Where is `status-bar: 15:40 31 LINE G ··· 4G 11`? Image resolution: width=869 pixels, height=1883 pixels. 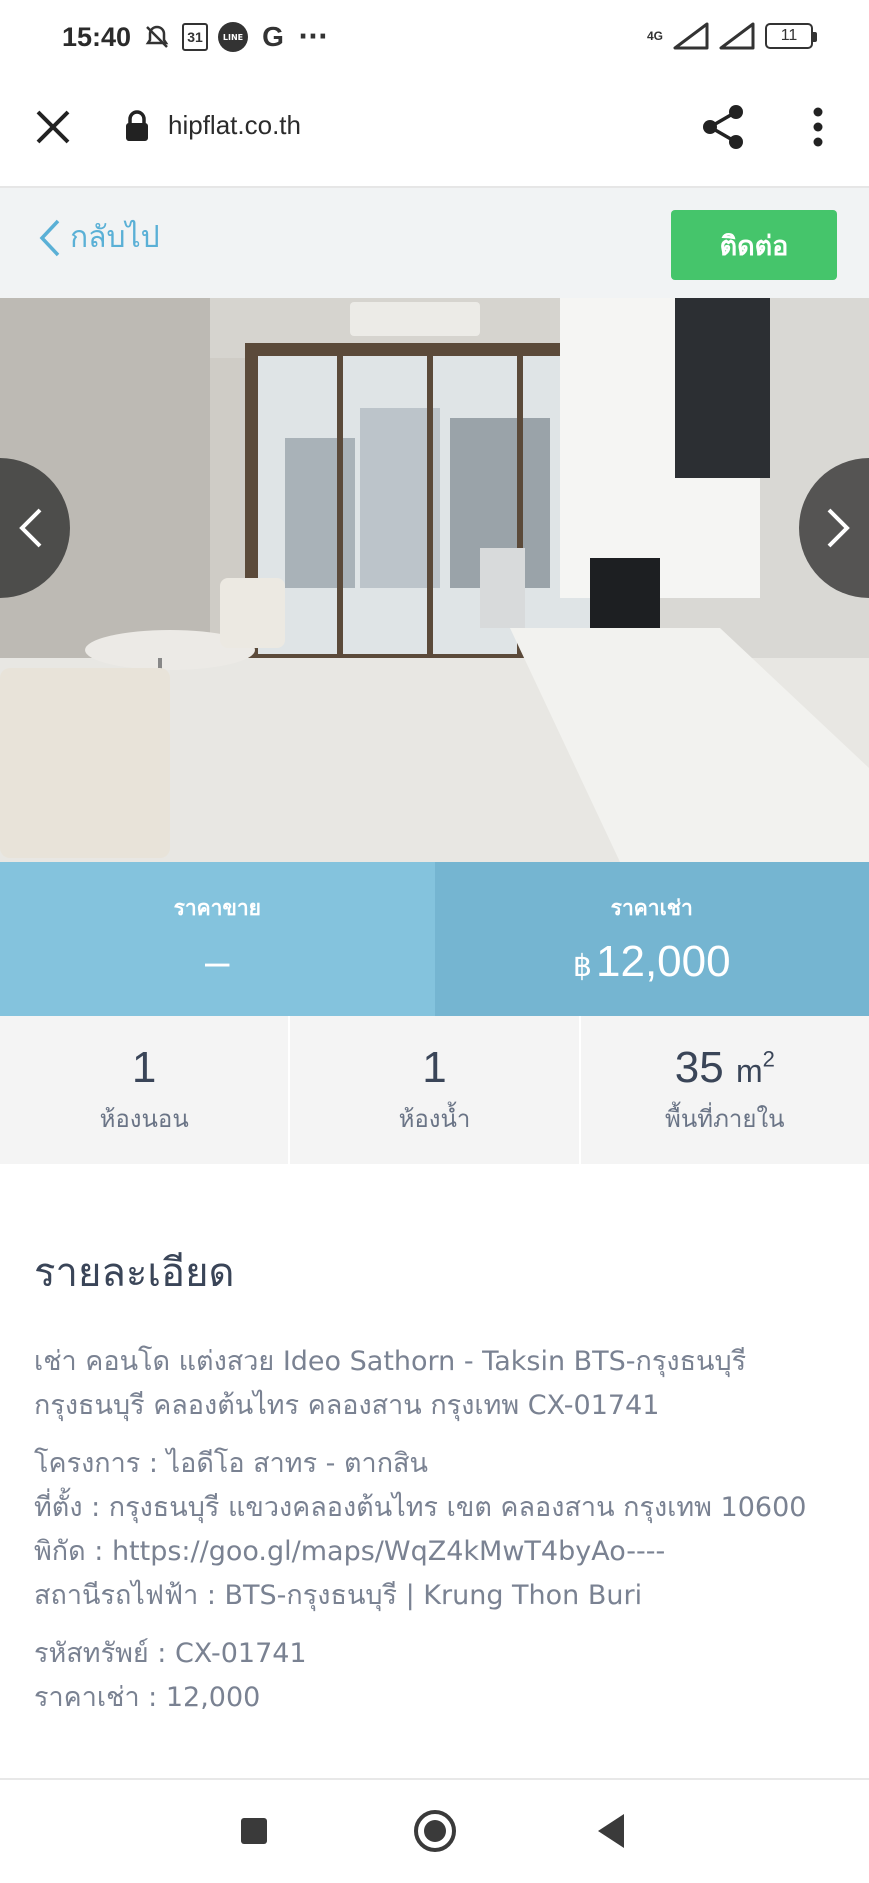 status-bar: 15:40 31 LINE G ··· 4G 11 is located at coordinates (434, 40).